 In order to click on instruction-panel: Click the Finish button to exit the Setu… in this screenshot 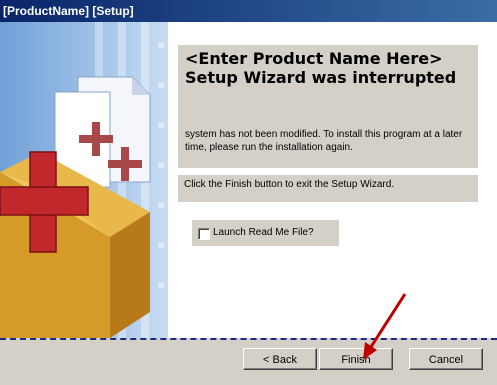, I will do `click(328, 188)`.